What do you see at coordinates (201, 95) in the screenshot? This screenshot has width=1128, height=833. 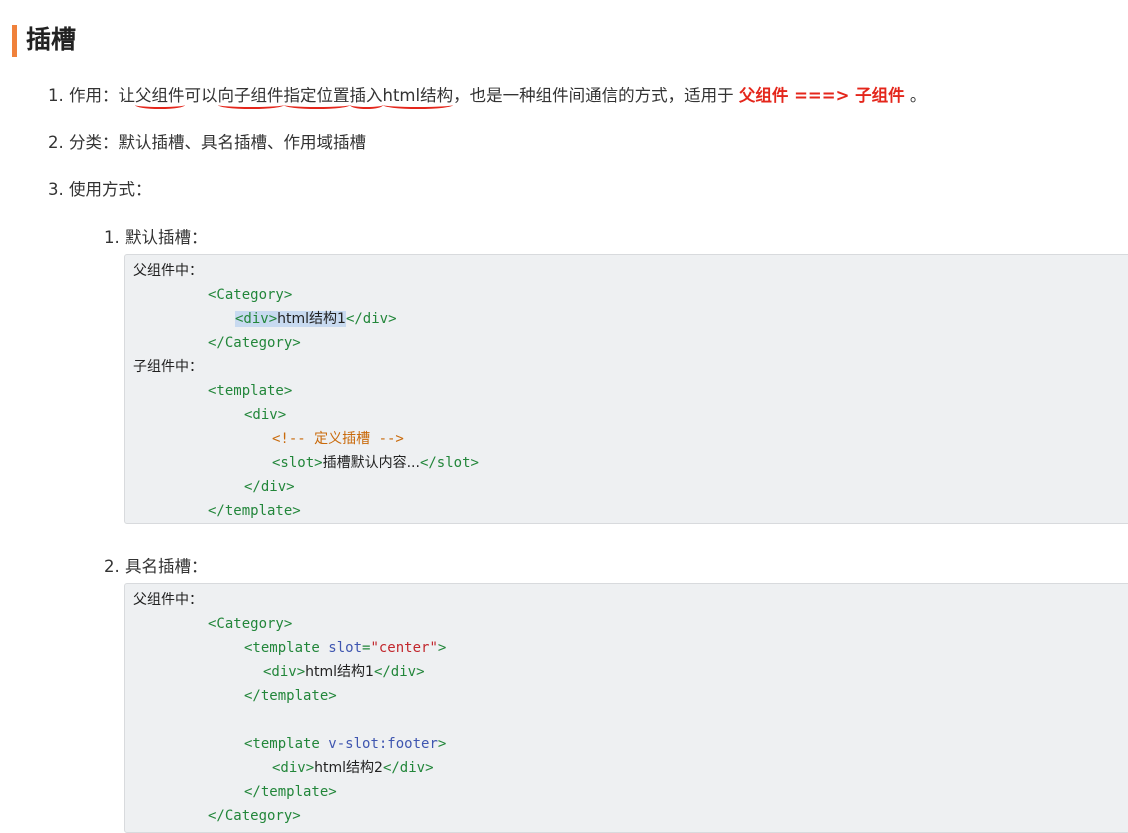 I see `text-segment: 可以` at bounding box center [201, 95].